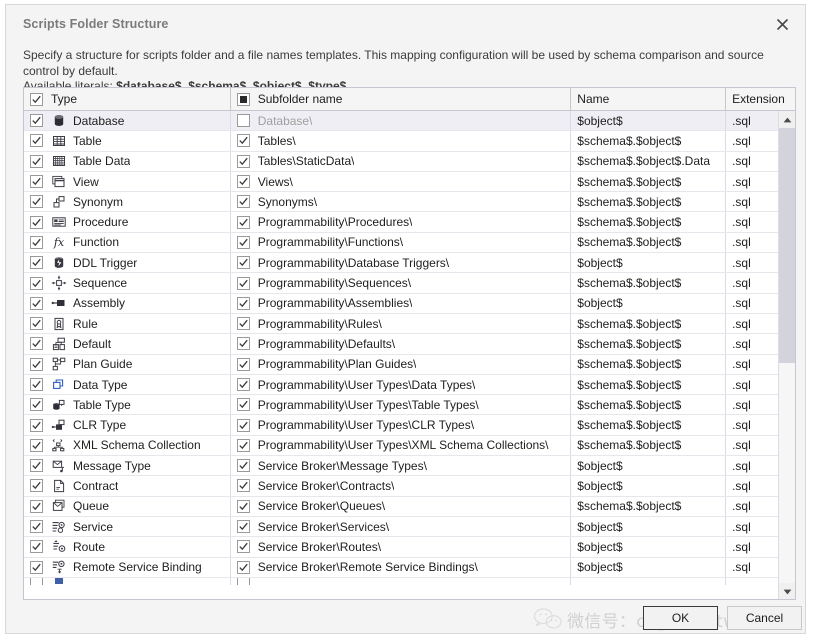 Image resolution: width=813 pixels, height=642 pixels. I want to click on column-header-type: Type, so click(127, 99).